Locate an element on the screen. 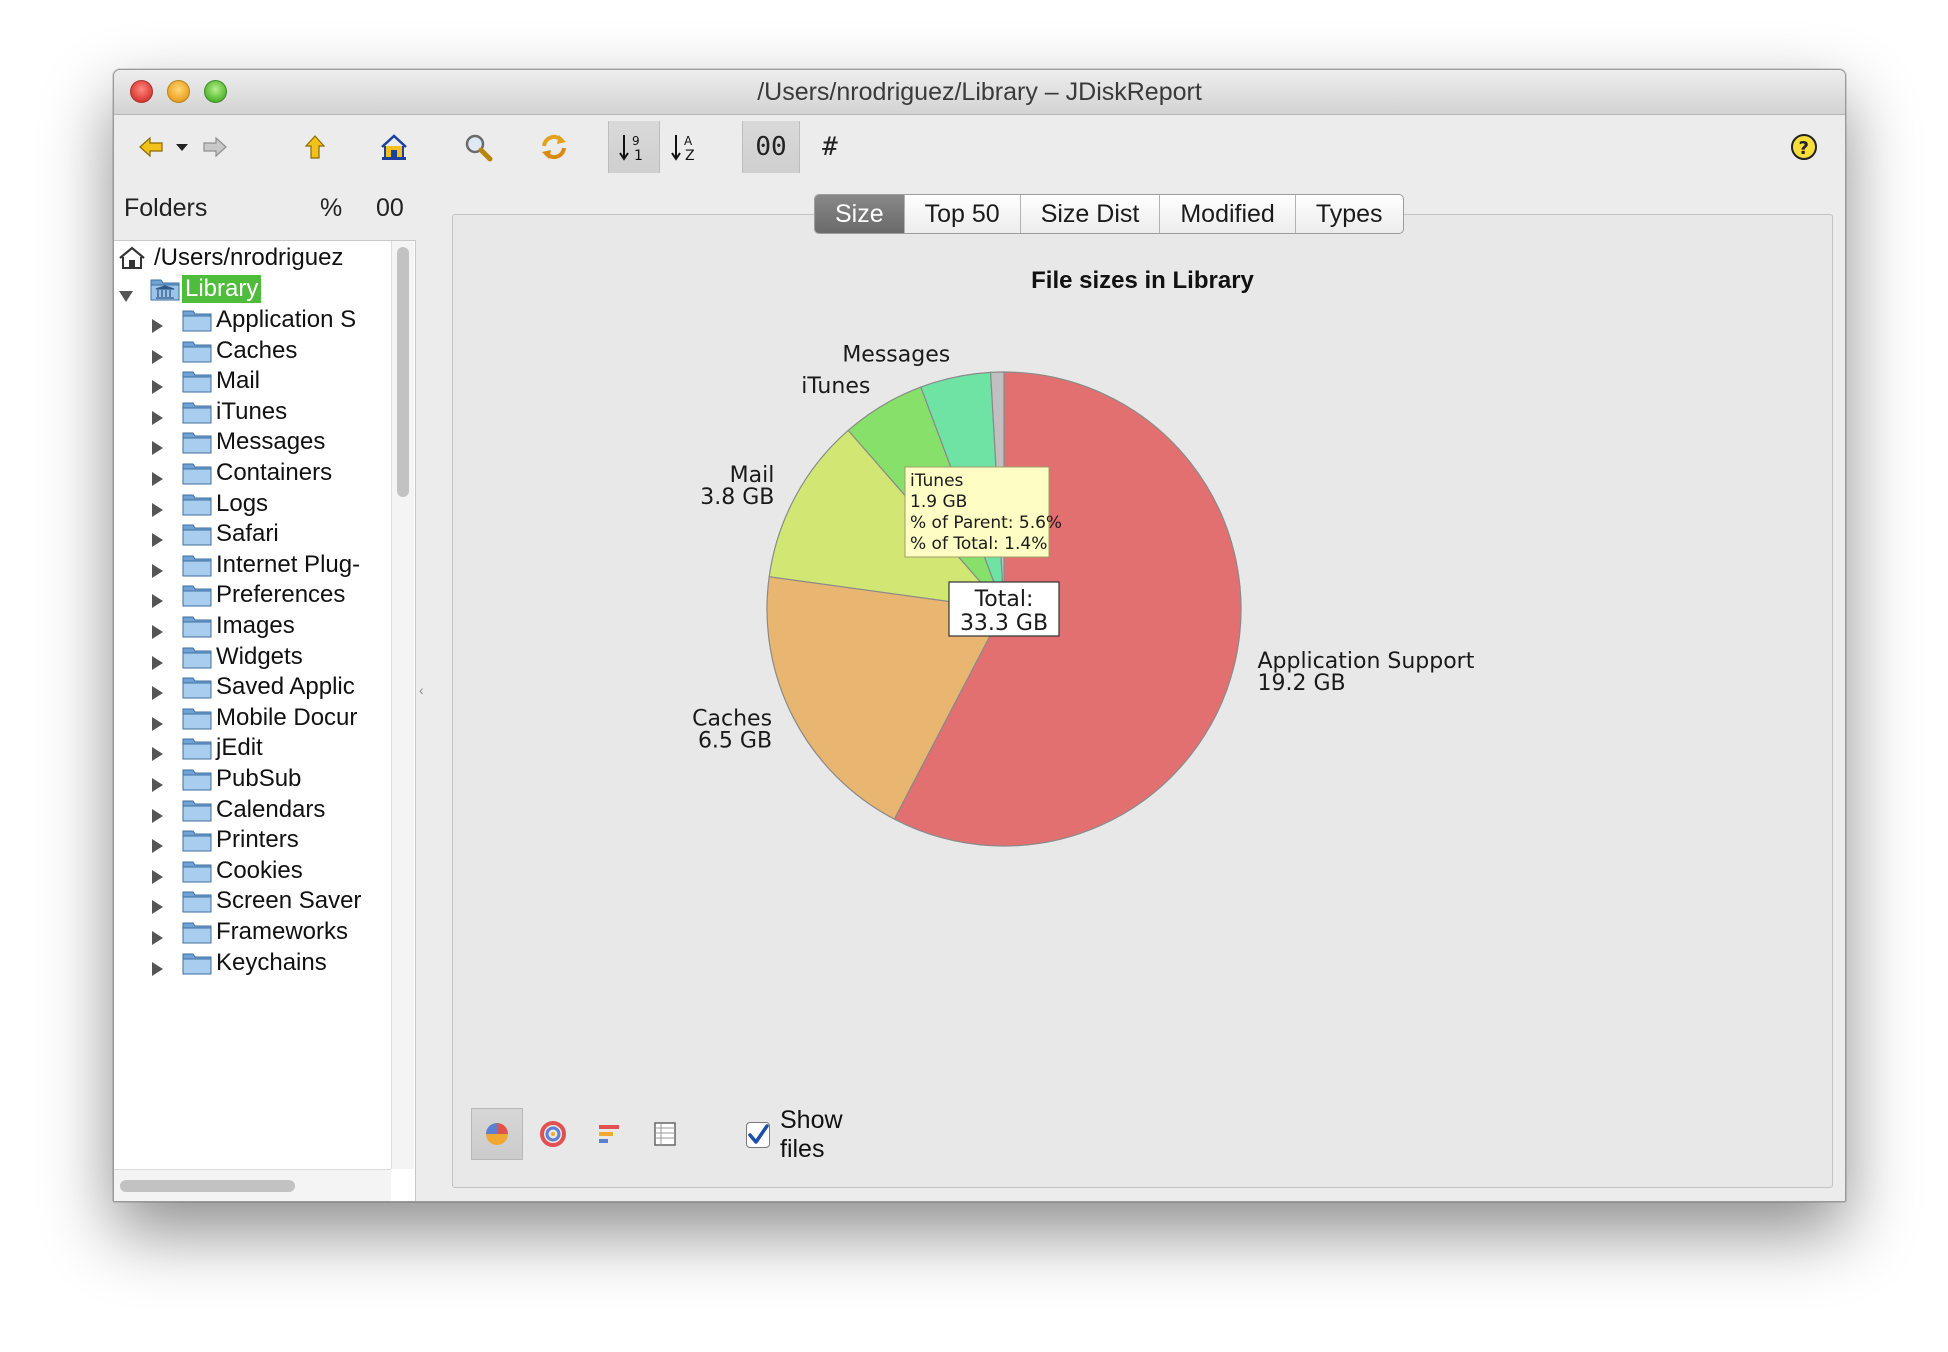 The width and height of the screenshot is (1948, 1352). tree-row-label: Cookies is located at coordinates (259, 870).